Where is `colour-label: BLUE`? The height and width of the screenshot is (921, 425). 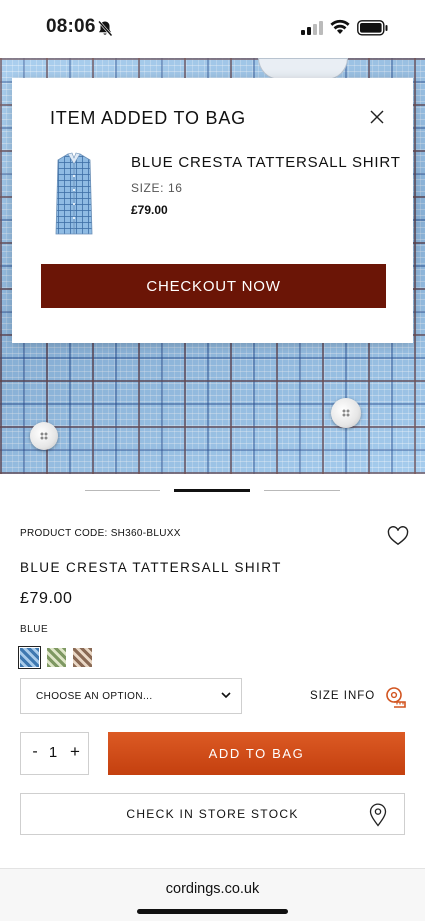
colour-label: BLUE is located at coordinates (34, 629).